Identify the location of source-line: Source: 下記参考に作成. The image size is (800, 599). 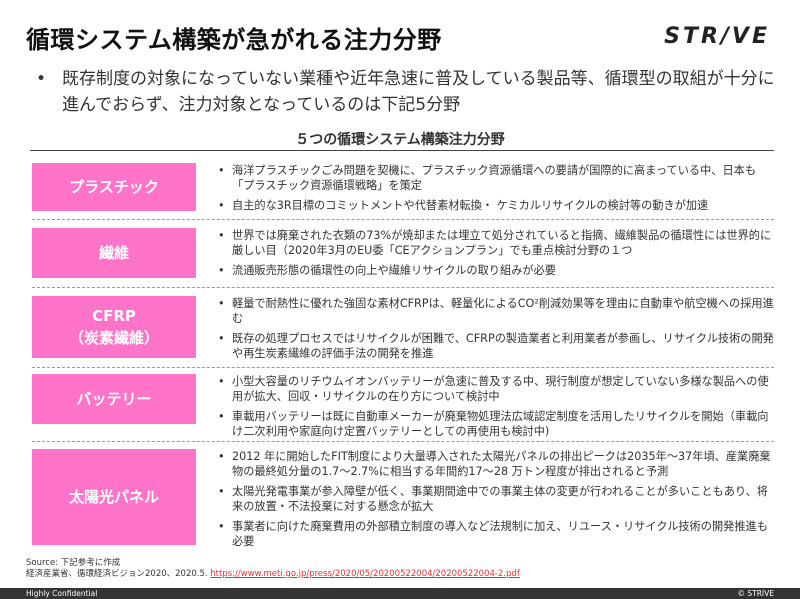
(73, 563).